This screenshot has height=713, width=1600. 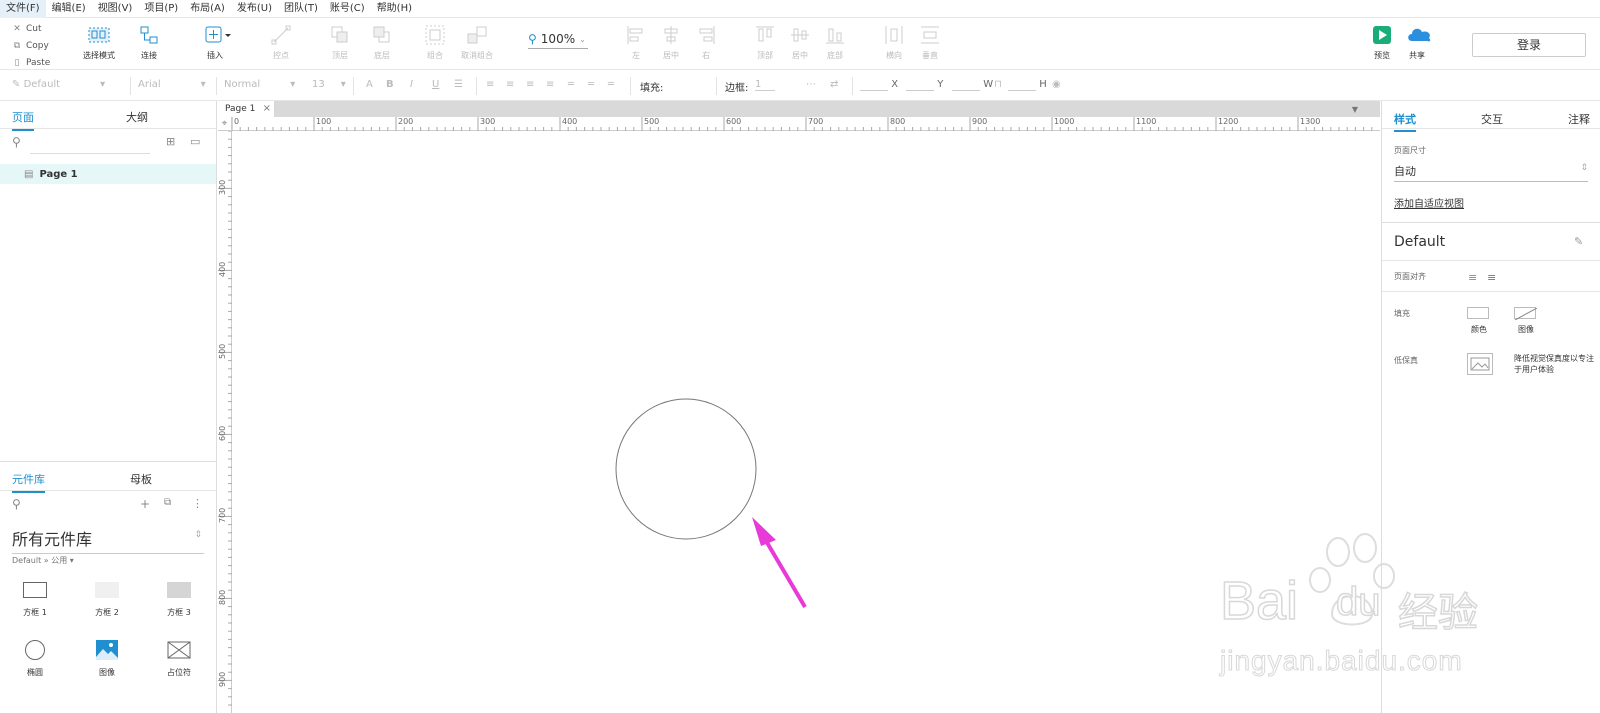 I want to click on ruler-label: 800, so click(x=222, y=597).